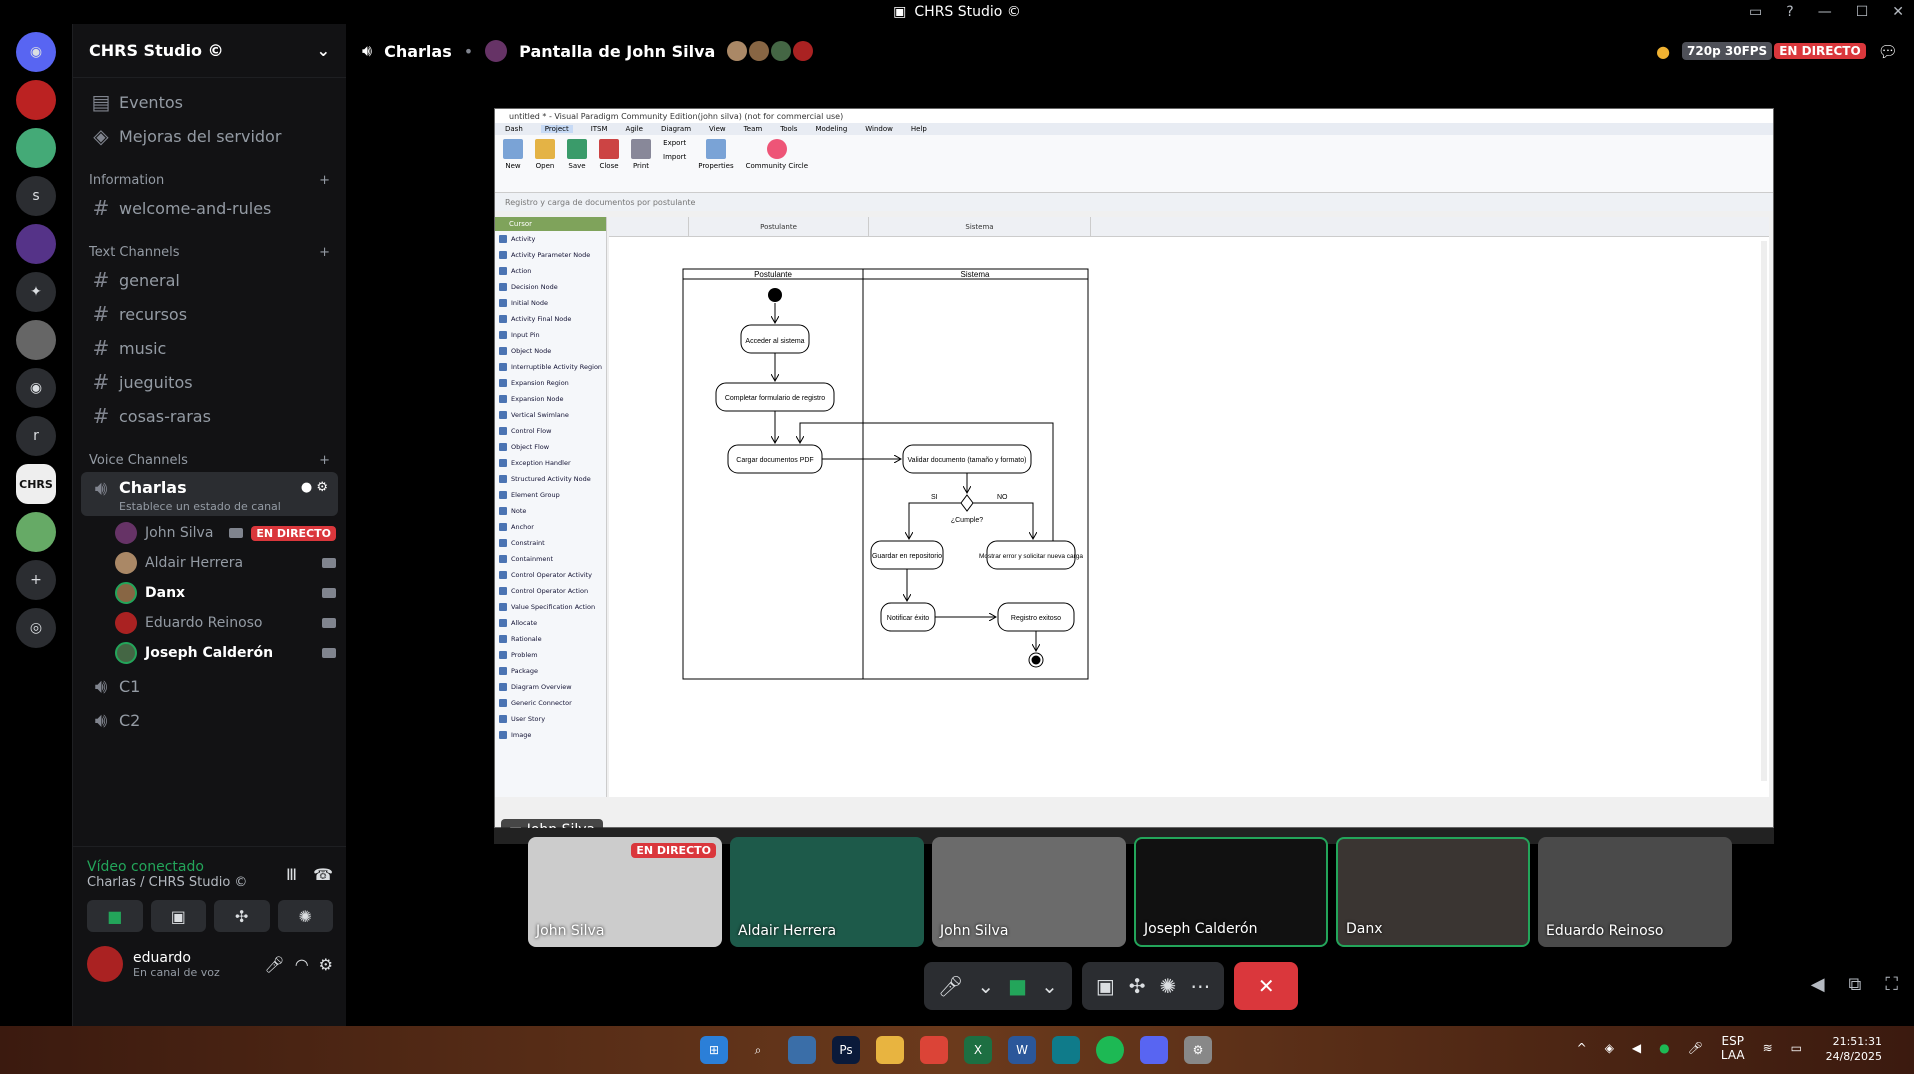  I want to click on palette-item: Activity Final Node, so click(550, 319).